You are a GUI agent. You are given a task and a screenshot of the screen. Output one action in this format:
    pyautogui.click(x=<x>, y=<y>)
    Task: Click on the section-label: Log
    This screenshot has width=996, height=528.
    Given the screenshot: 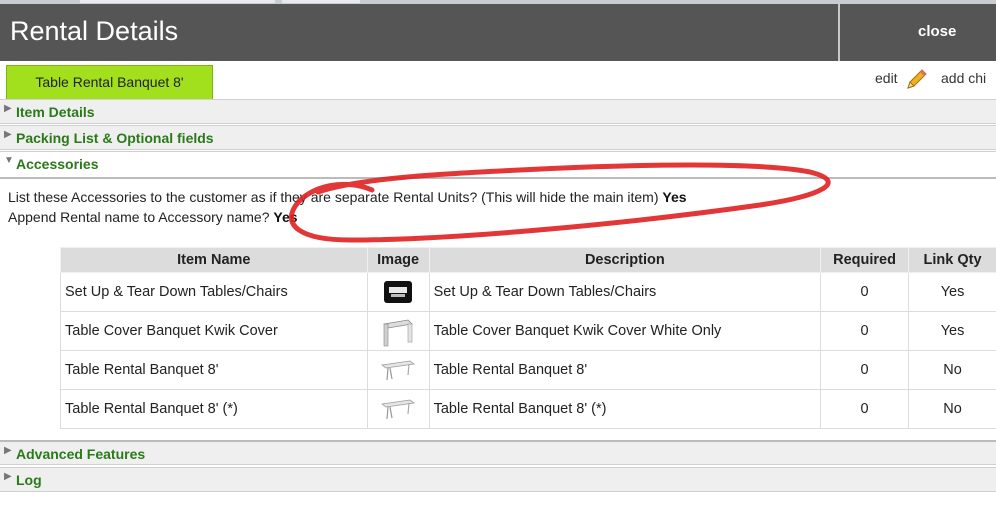 What is the action you would take?
    pyautogui.click(x=29, y=480)
    